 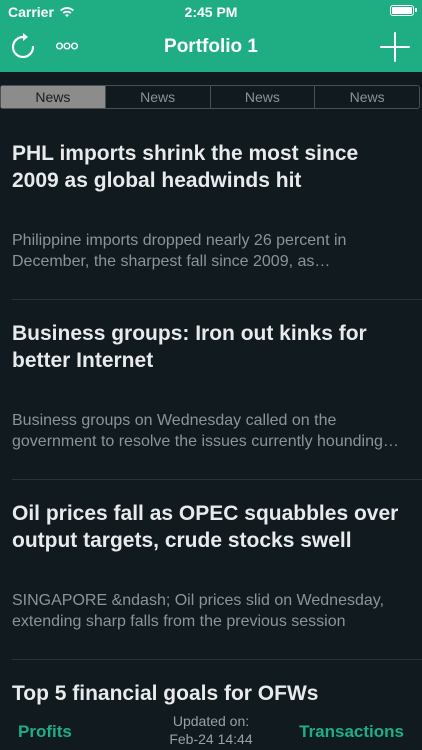 I want to click on news-title: Top 5 financial goals for OFWs, so click(x=165, y=693).